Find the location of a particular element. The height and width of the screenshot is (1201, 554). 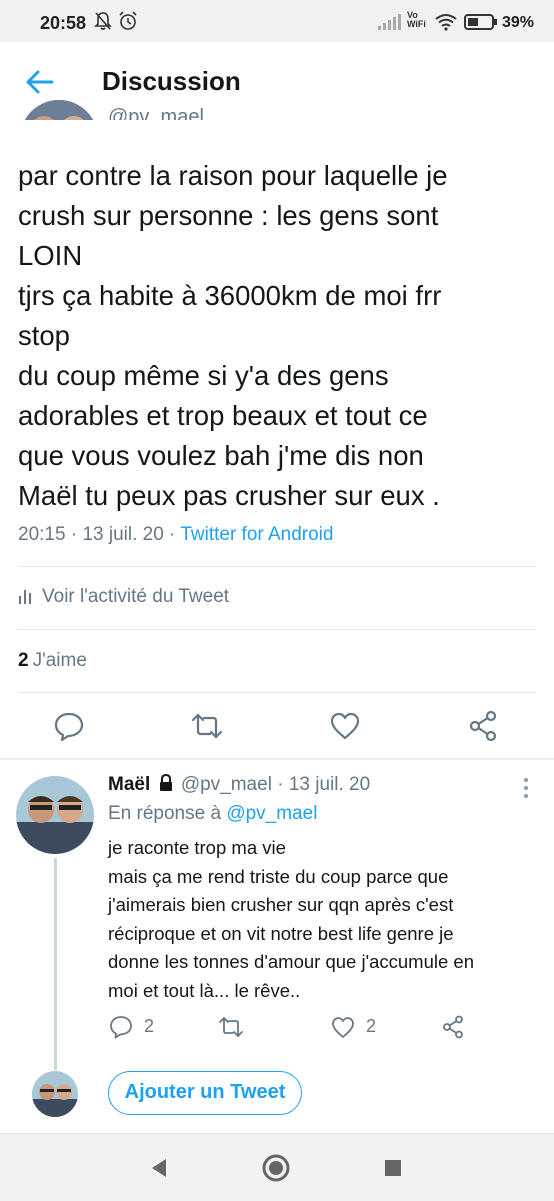

signal-icon is located at coordinates (389, 22).